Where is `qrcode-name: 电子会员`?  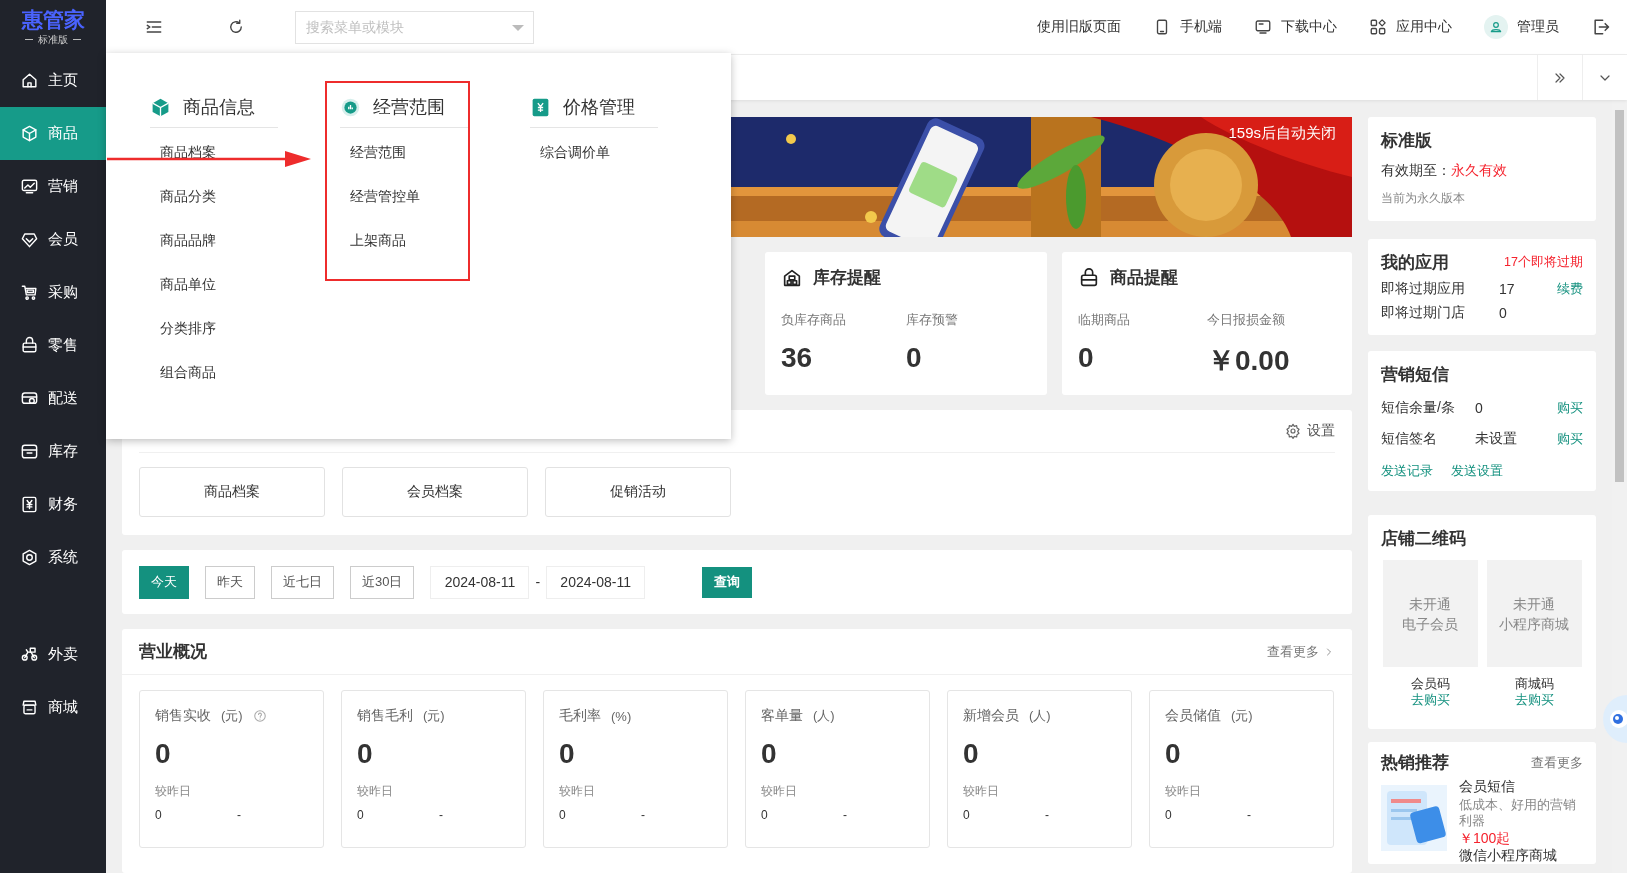
qrcode-name: 电子会员 is located at coordinates (1430, 624).